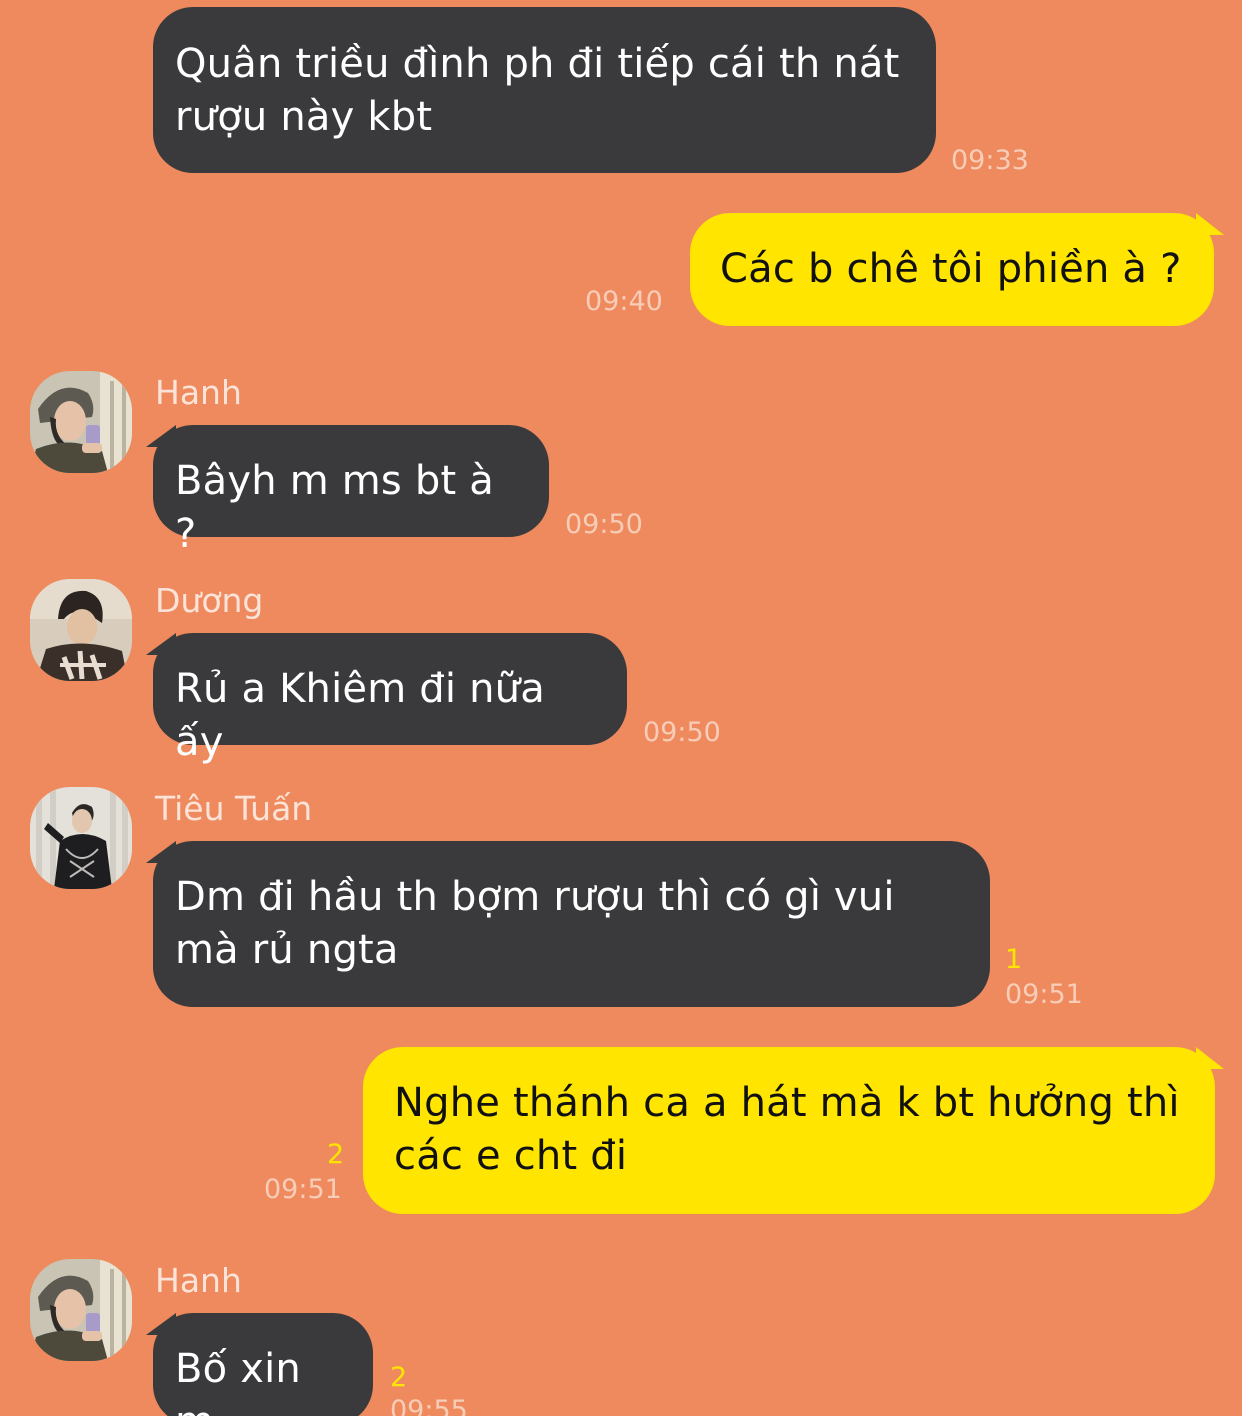 Image resolution: width=1242 pixels, height=1416 pixels. What do you see at coordinates (429, 1405) in the screenshot?
I see `message-timestamp: 09:55` at bounding box center [429, 1405].